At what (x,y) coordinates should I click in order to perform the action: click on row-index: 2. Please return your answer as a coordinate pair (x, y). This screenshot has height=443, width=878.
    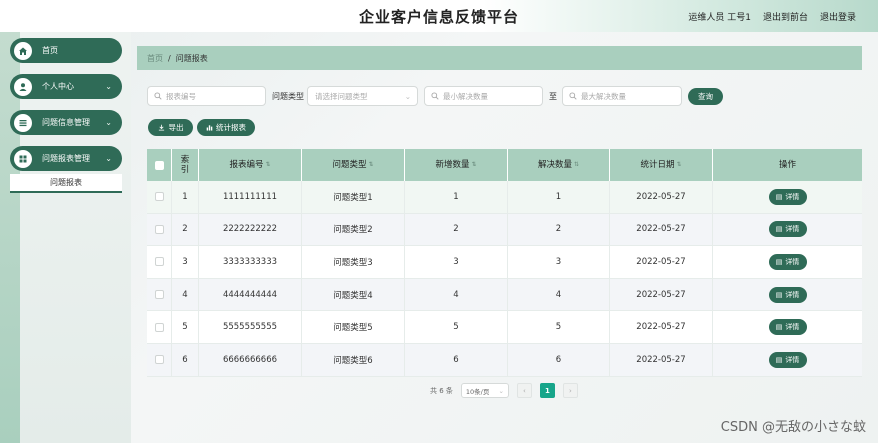
    Looking at the image, I should click on (185, 229).